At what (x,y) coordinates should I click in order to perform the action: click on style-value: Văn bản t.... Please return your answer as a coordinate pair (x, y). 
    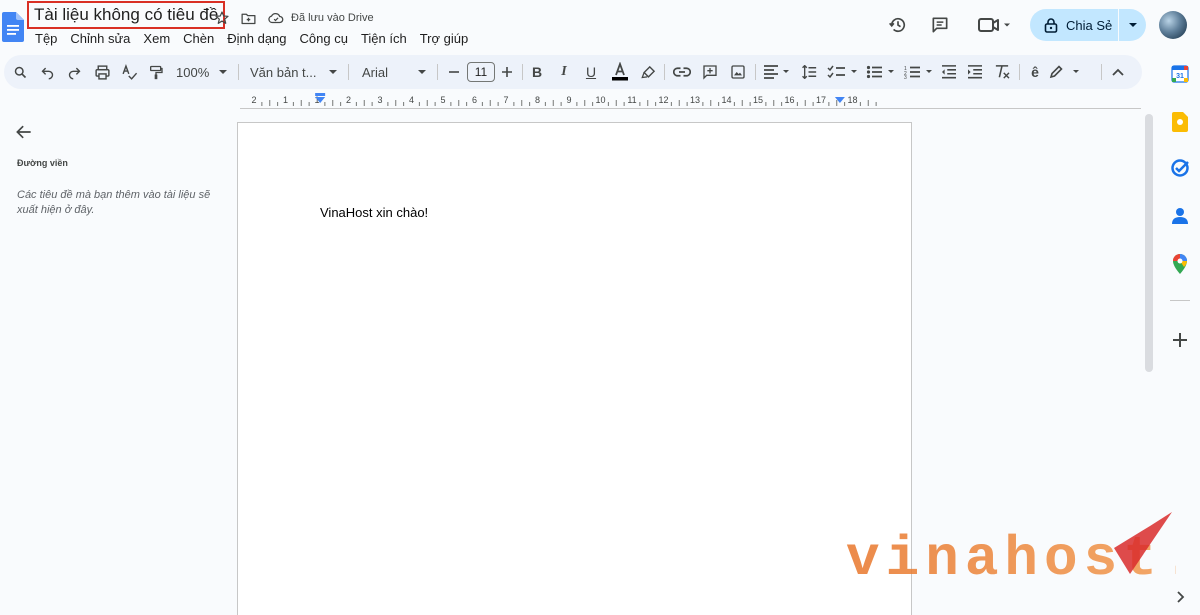
    Looking at the image, I should click on (283, 72).